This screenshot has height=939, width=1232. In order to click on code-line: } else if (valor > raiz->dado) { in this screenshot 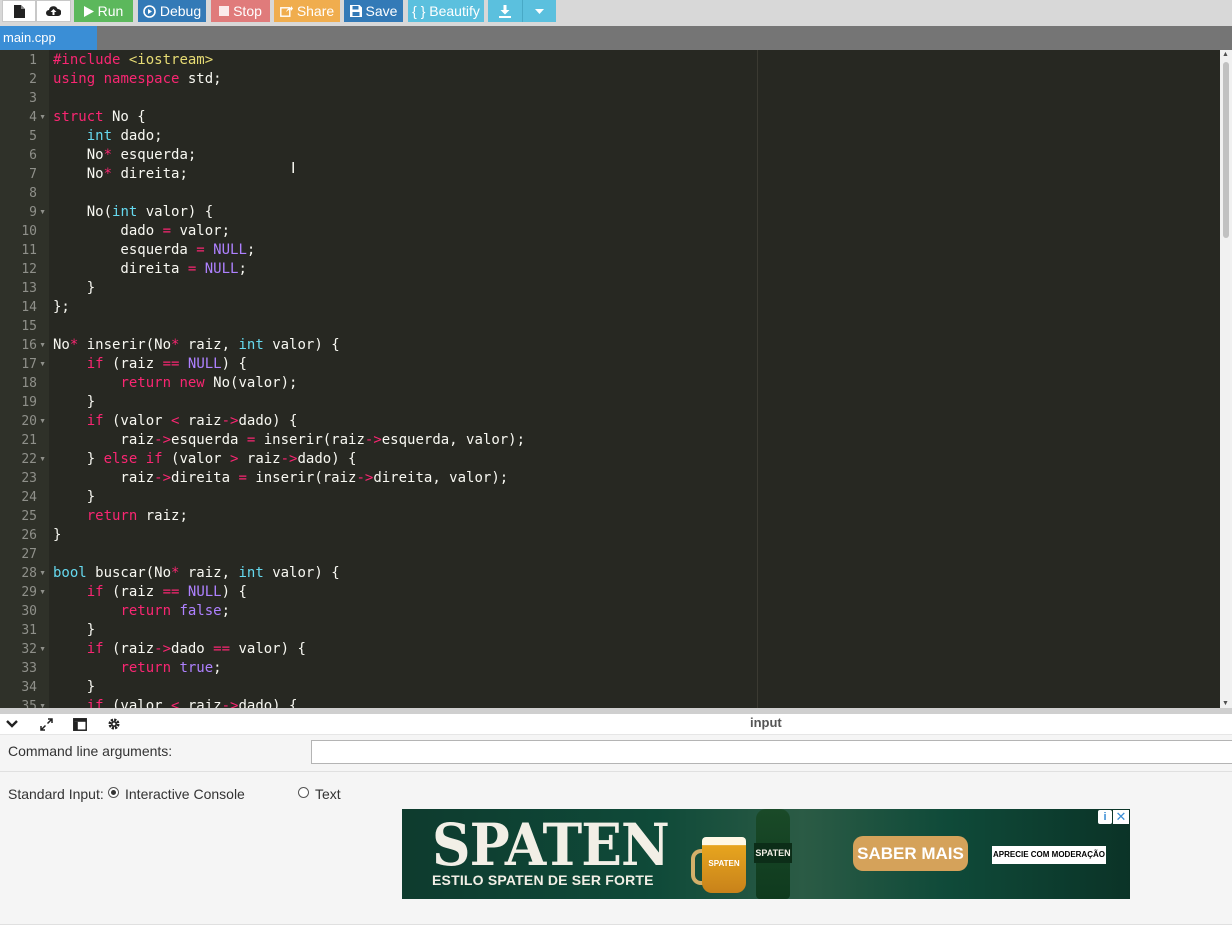, I will do `click(205, 459)`.